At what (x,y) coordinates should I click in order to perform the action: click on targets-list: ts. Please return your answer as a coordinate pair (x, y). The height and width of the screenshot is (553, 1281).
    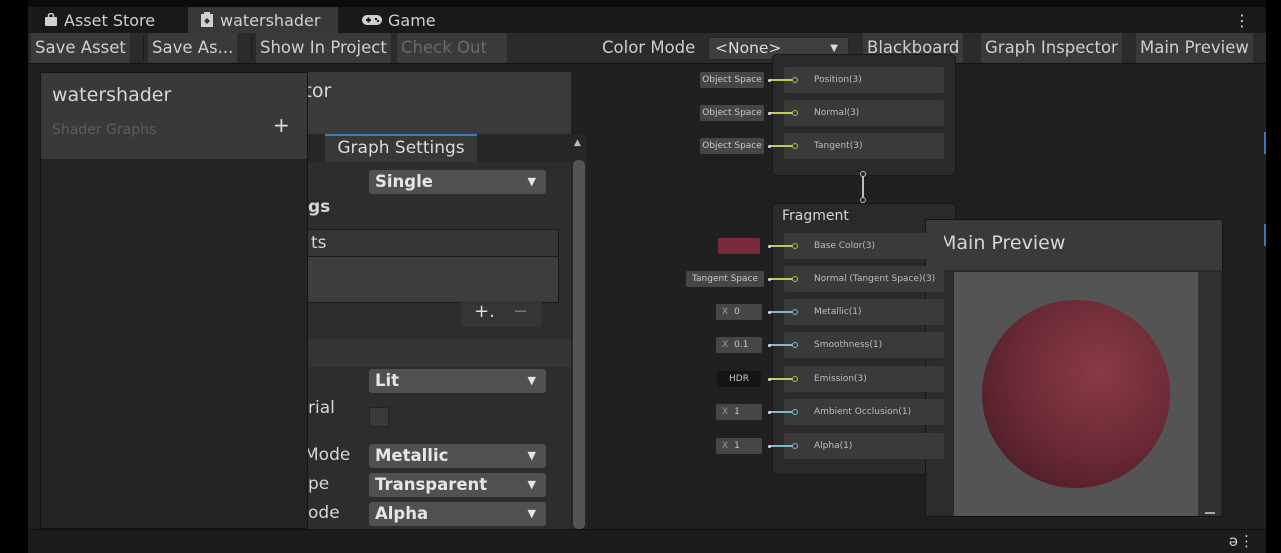
    Looking at the image, I should click on (428, 266).